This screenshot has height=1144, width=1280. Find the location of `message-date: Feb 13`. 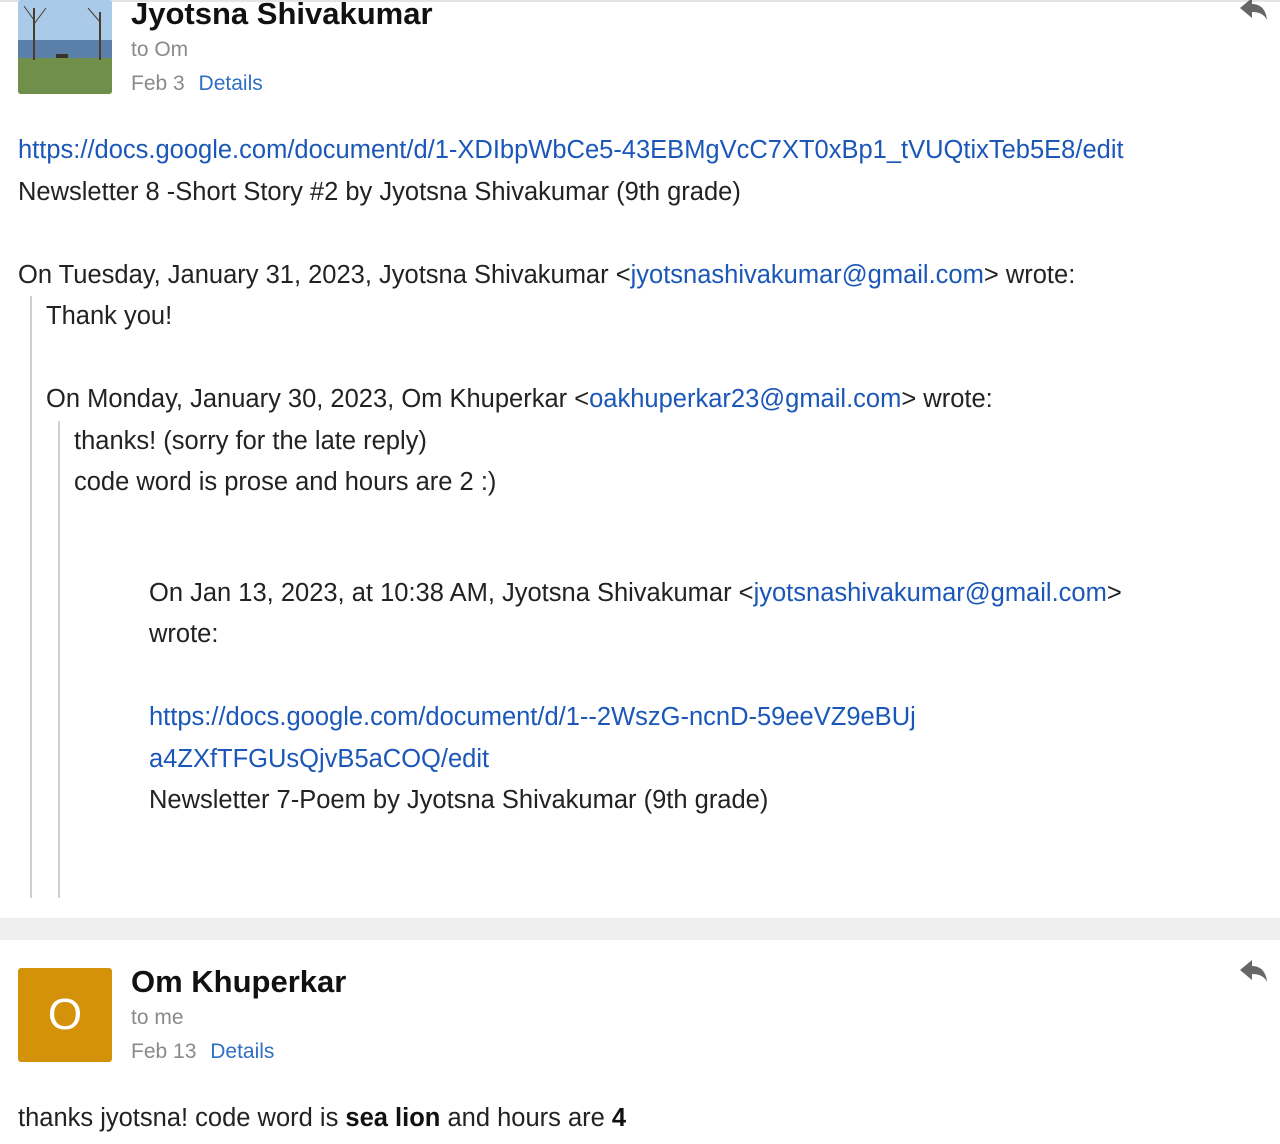

message-date: Feb 13 is located at coordinates (164, 1051).